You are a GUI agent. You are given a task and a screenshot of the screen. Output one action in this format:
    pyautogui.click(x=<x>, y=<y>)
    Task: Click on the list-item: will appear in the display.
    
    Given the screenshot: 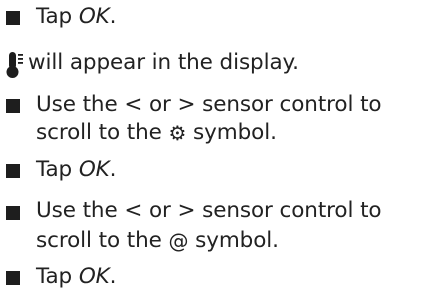 What is the action you would take?
    pyautogui.click(x=215, y=63)
    